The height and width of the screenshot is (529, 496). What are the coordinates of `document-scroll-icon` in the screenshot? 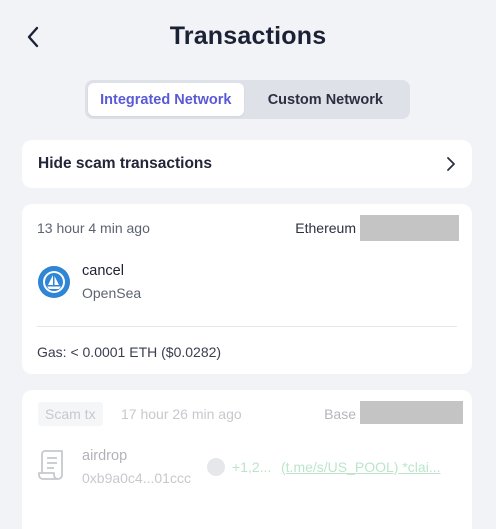 It's located at (52, 465).